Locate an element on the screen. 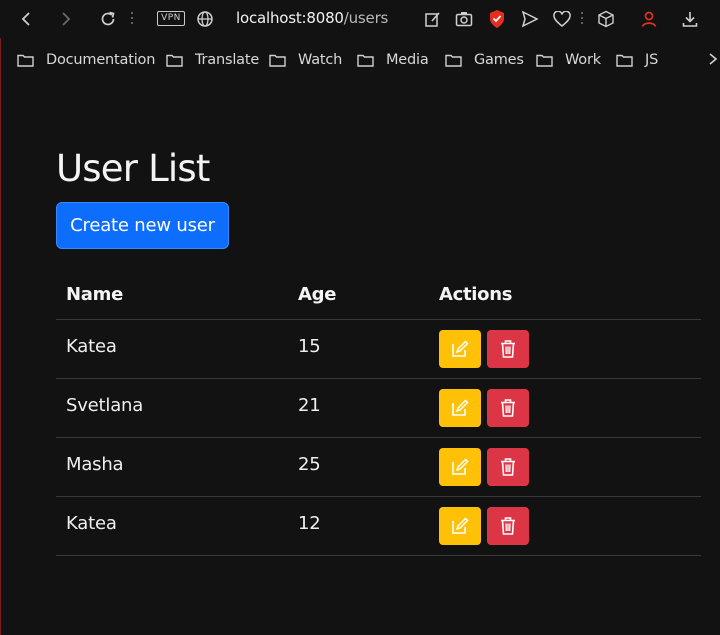 Image resolution: width=720 pixels, height=635 pixels. browser-toolbar: VPN localhost:8080/users is located at coordinates (360, 19).